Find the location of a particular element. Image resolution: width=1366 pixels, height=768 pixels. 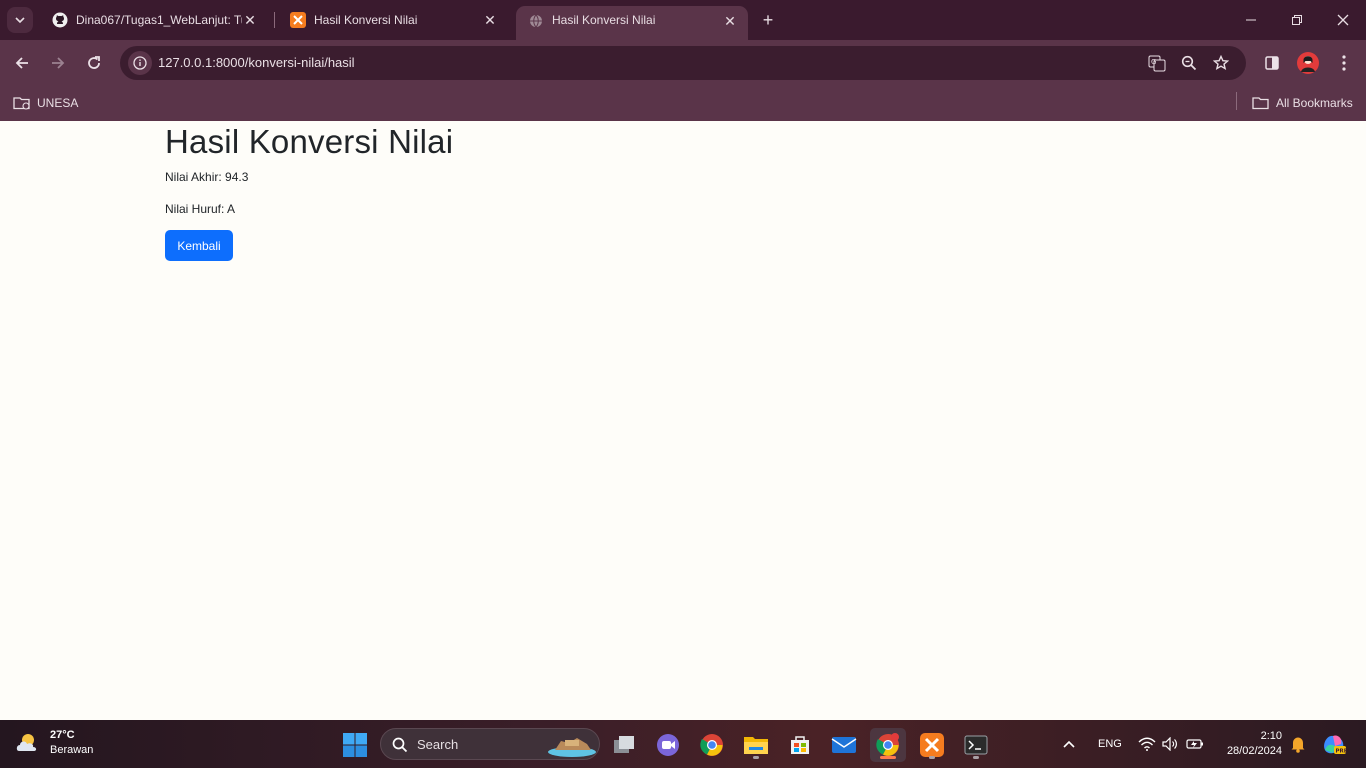

side-panel-icon is located at coordinates (1272, 63).